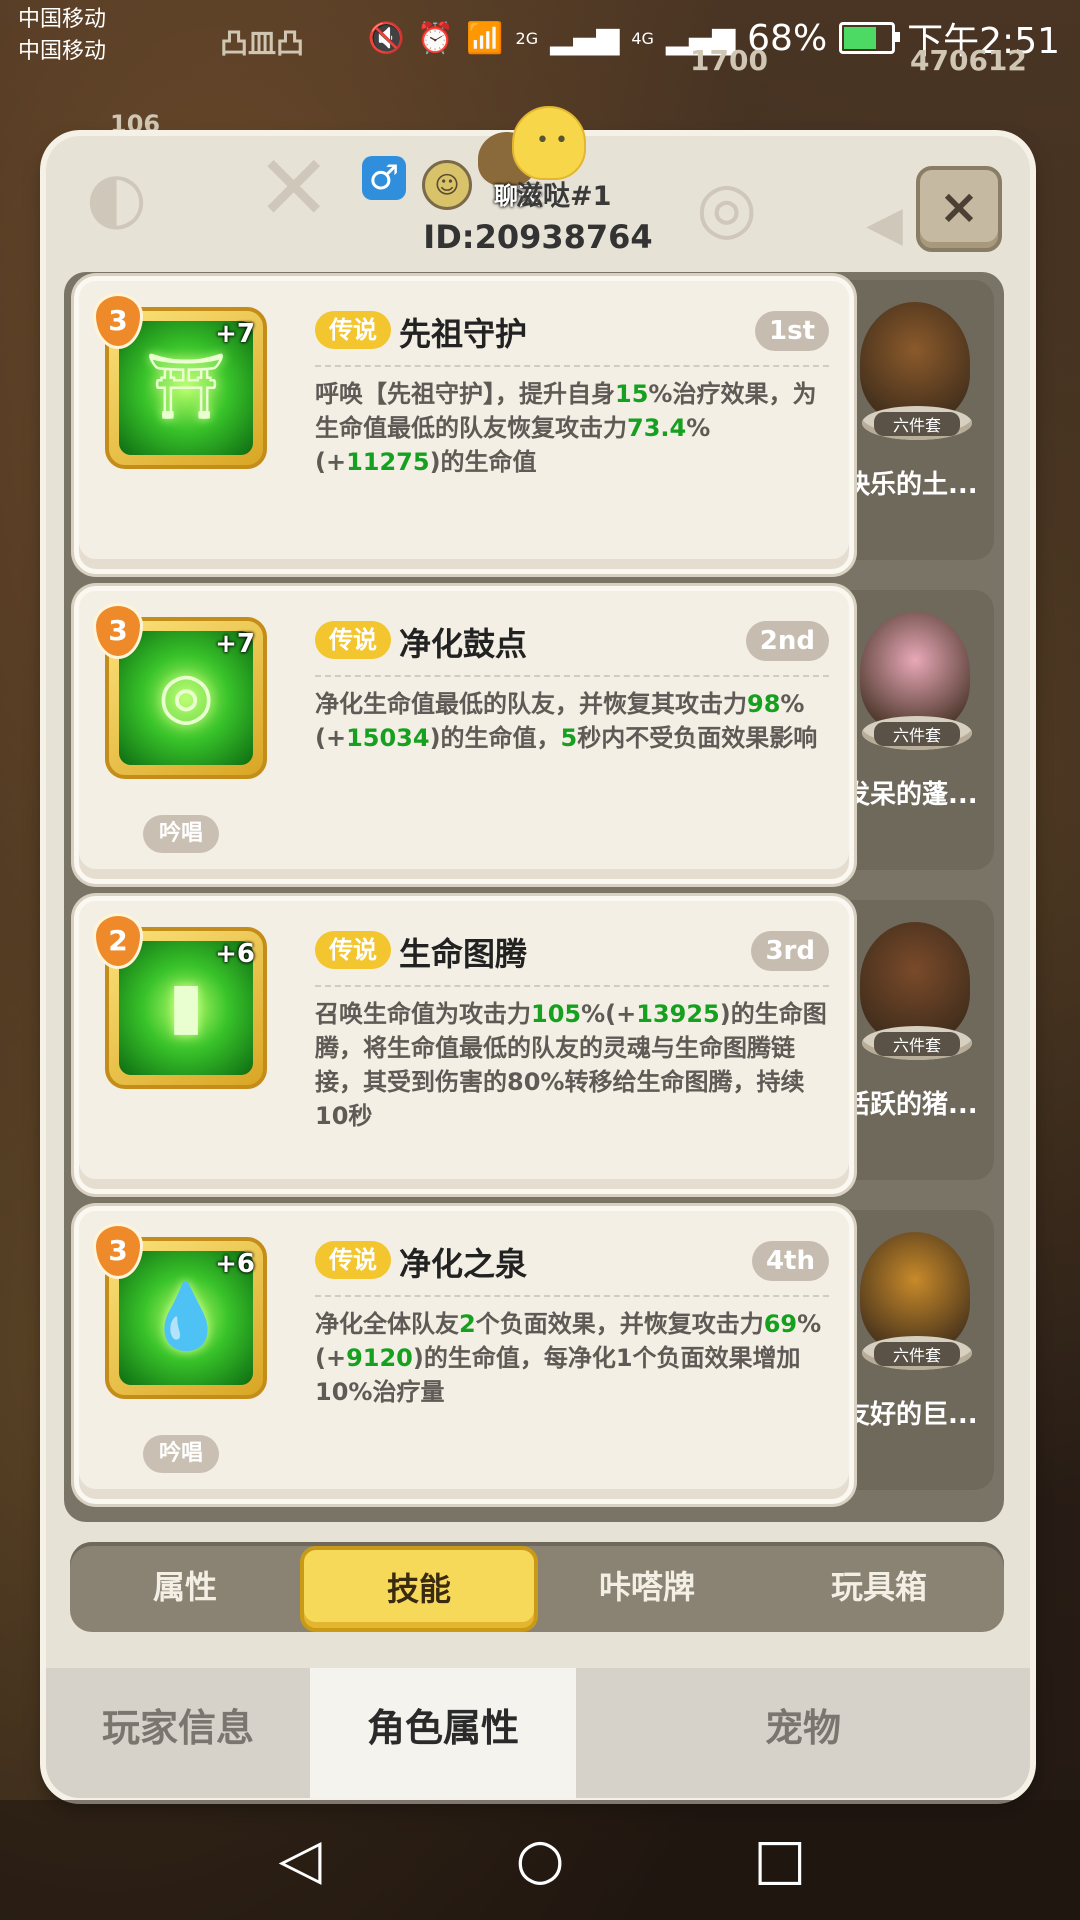  Describe the element at coordinates (540, 1860) in the screenshot. I see `home-icon: ○` at that location.